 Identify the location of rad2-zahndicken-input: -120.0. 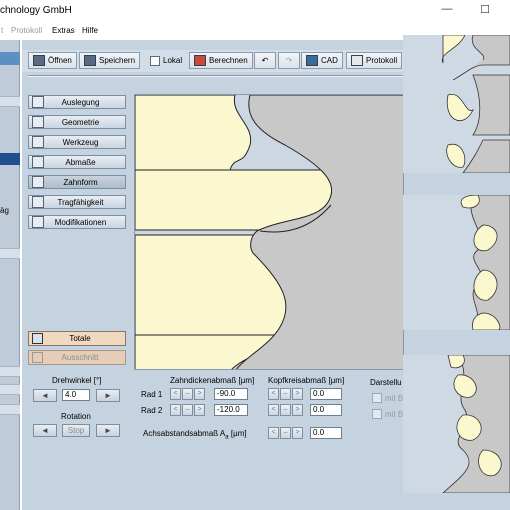
(231, 410).